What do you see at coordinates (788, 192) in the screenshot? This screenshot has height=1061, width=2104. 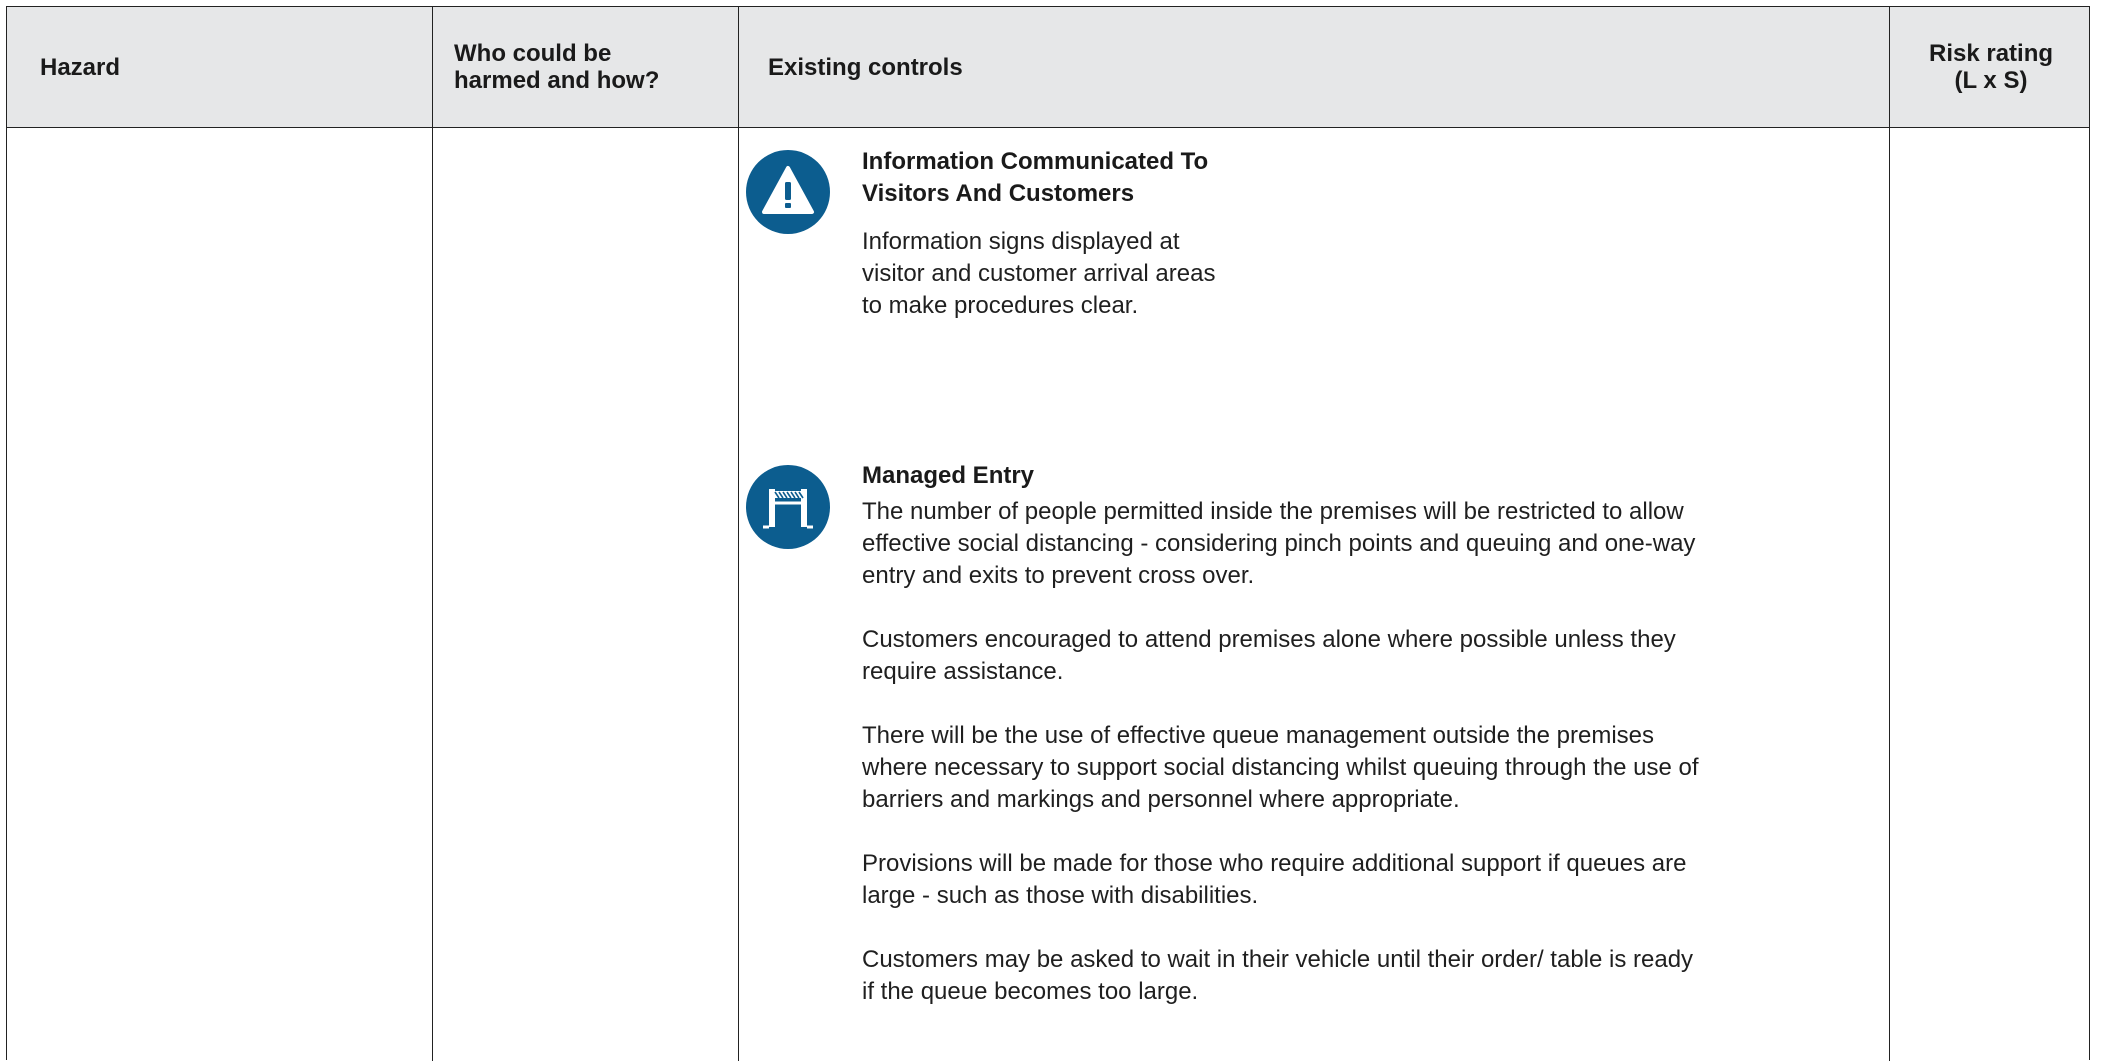 I see `warning-icon` at bounding box center [788, 192].